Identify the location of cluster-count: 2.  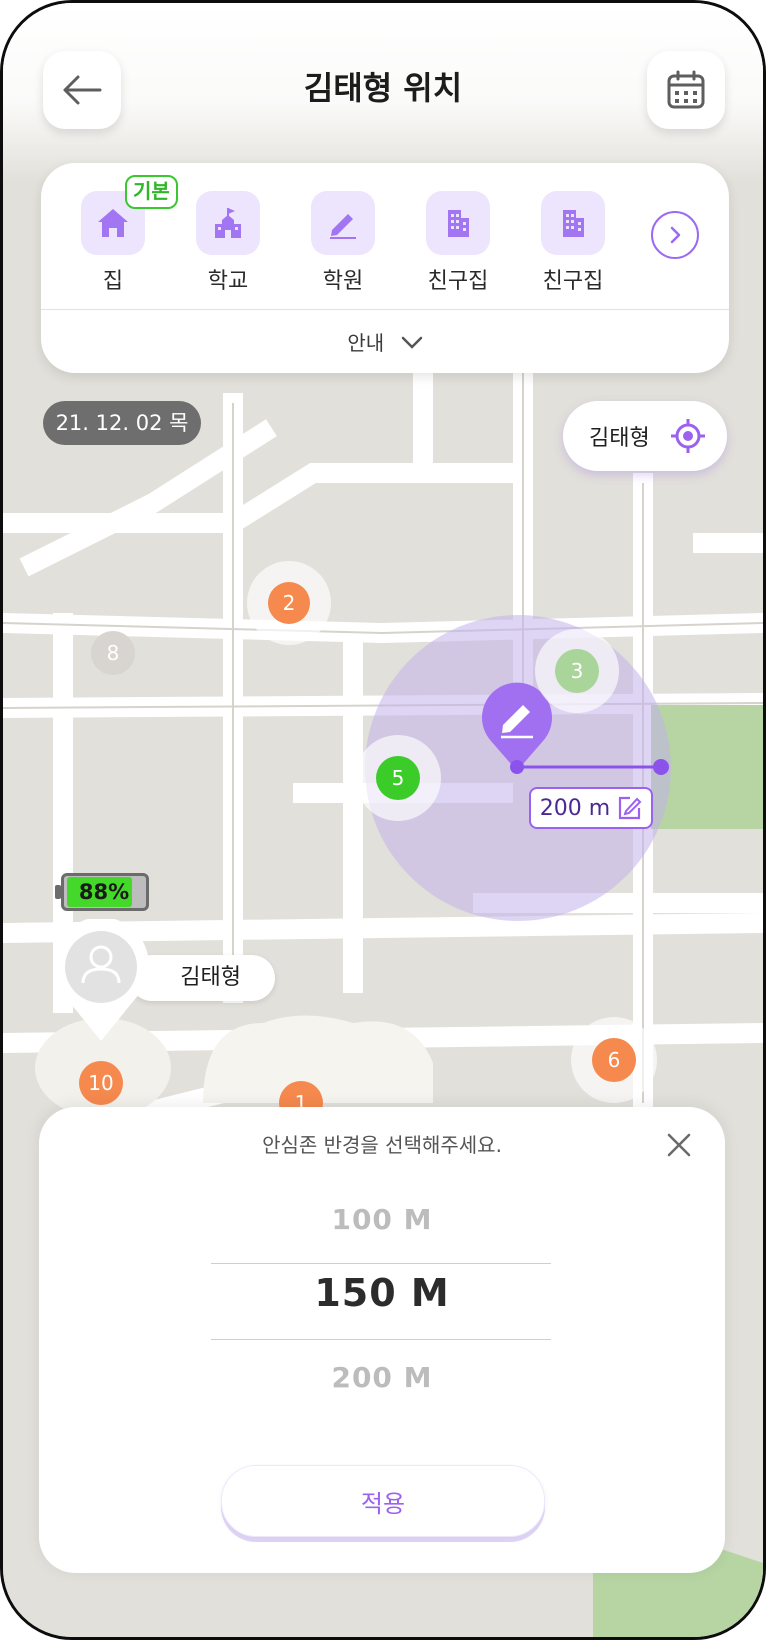
(289, 603).